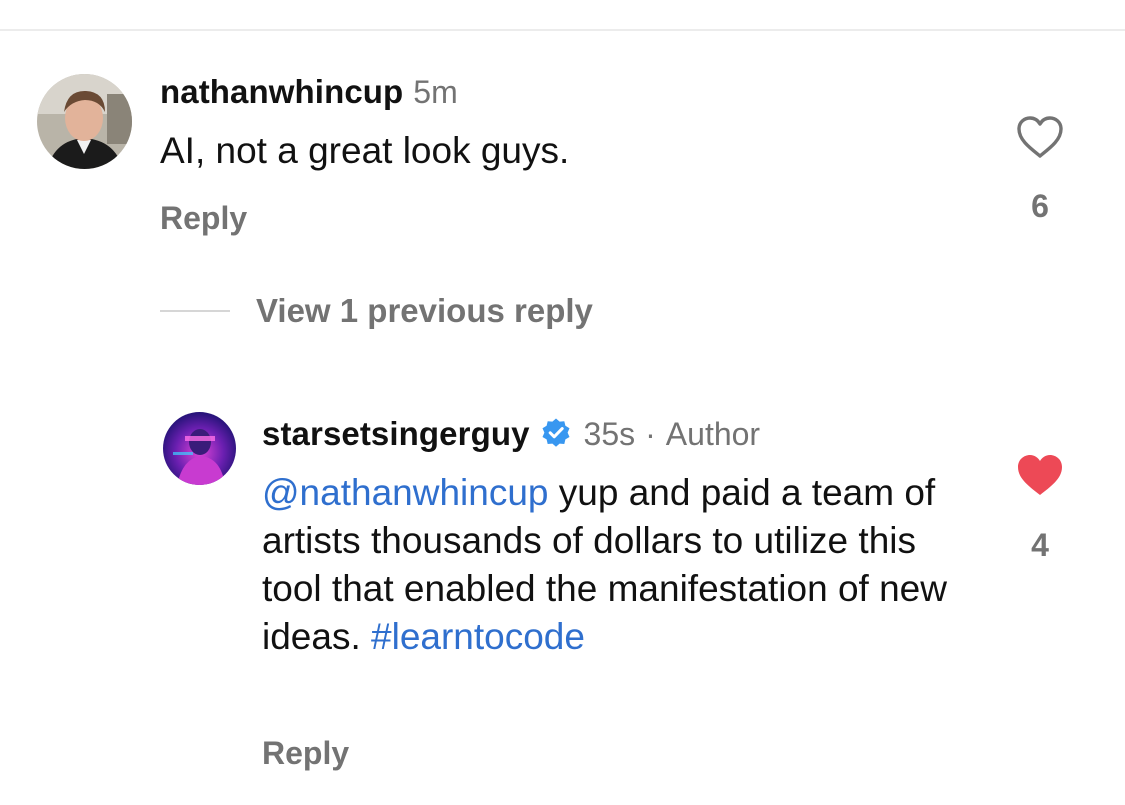 The width and height of the screenshot is (1125, 805). What do you see at coordinates (478, 636) in the screenshot?
I see `hashtag-link: #learntocode` at bounding box center [478, 636].